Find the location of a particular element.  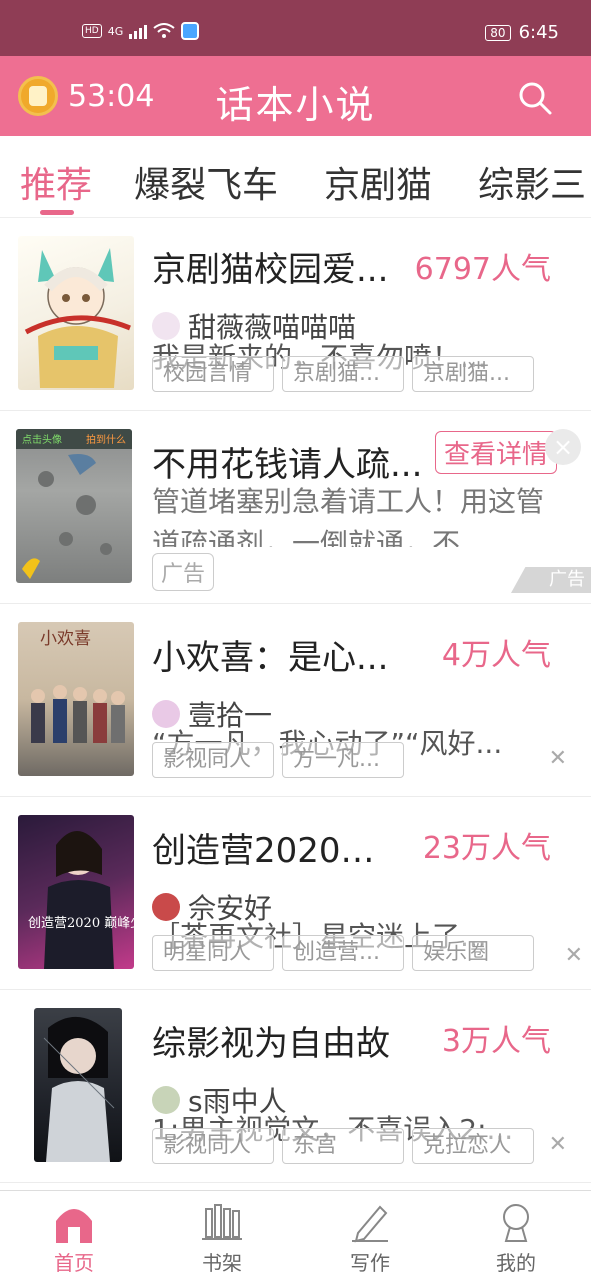

close-icon: × is located at coordinates (563, 447).